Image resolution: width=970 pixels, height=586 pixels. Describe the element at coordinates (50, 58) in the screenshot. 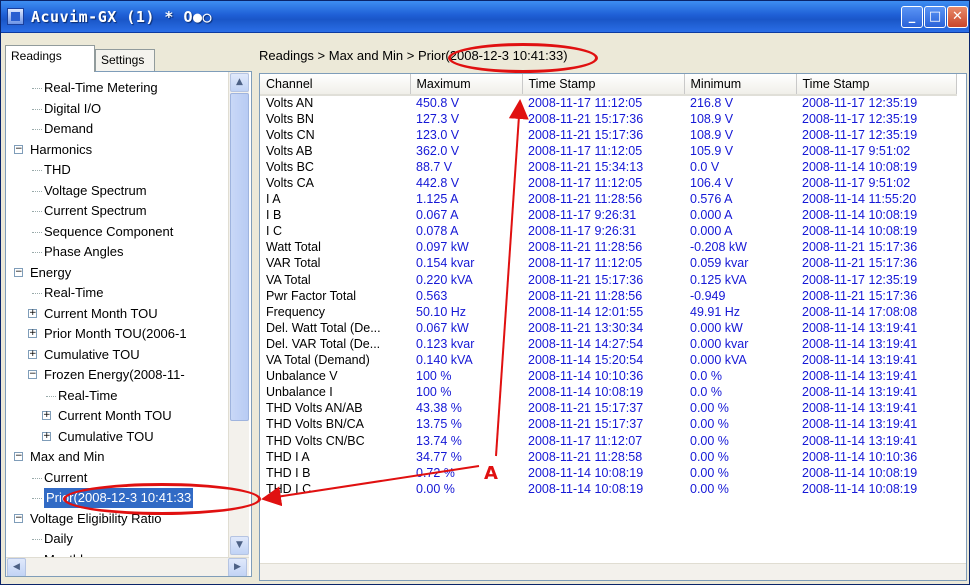

I see `tab-readings: Readings` at that location.